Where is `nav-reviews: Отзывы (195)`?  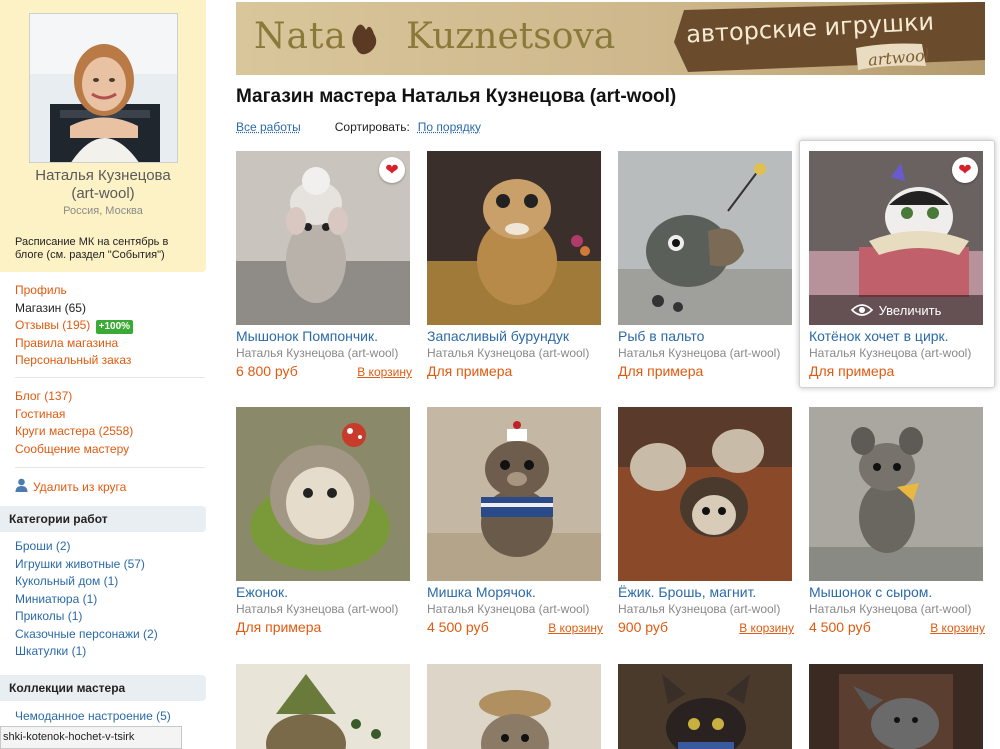 nav-reviews: Отзывы (195) is located at coordinates (52, 325).